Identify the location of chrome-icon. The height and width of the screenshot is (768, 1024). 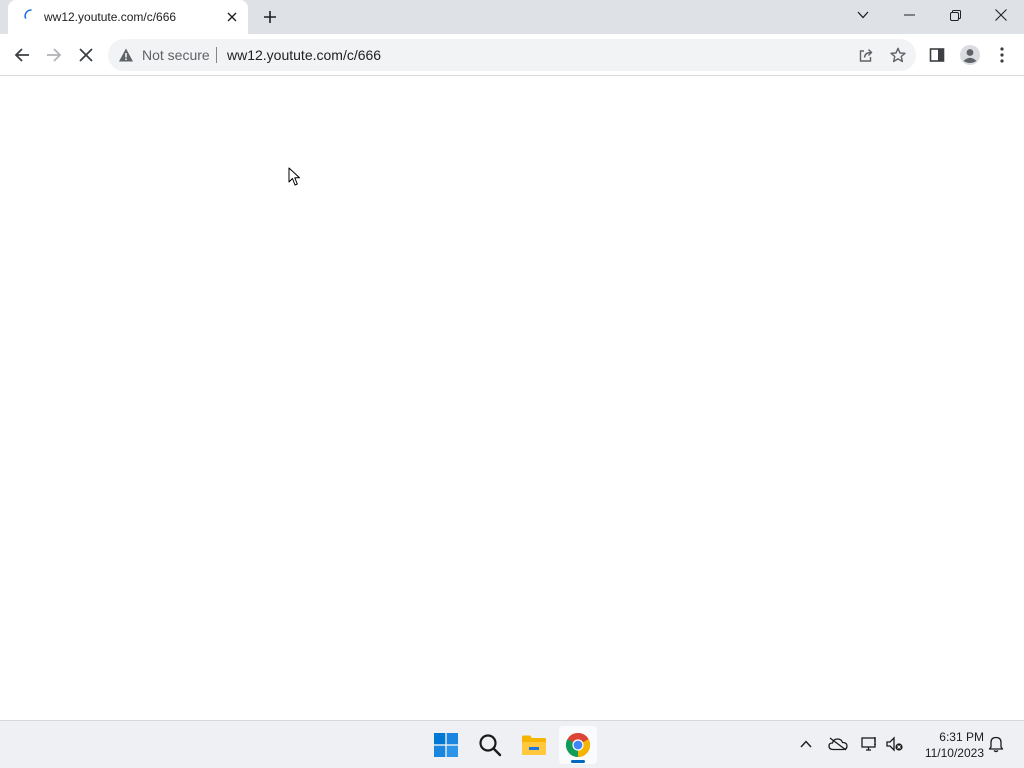
(578, 744).